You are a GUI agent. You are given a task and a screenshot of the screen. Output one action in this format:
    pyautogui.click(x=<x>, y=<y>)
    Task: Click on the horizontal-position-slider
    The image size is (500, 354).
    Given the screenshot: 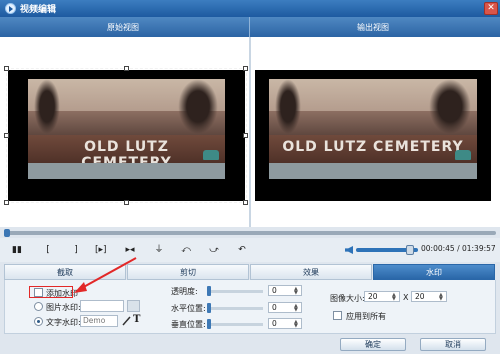 What is the action you would take?
    pyautogui.click(x=235, y=308)
    